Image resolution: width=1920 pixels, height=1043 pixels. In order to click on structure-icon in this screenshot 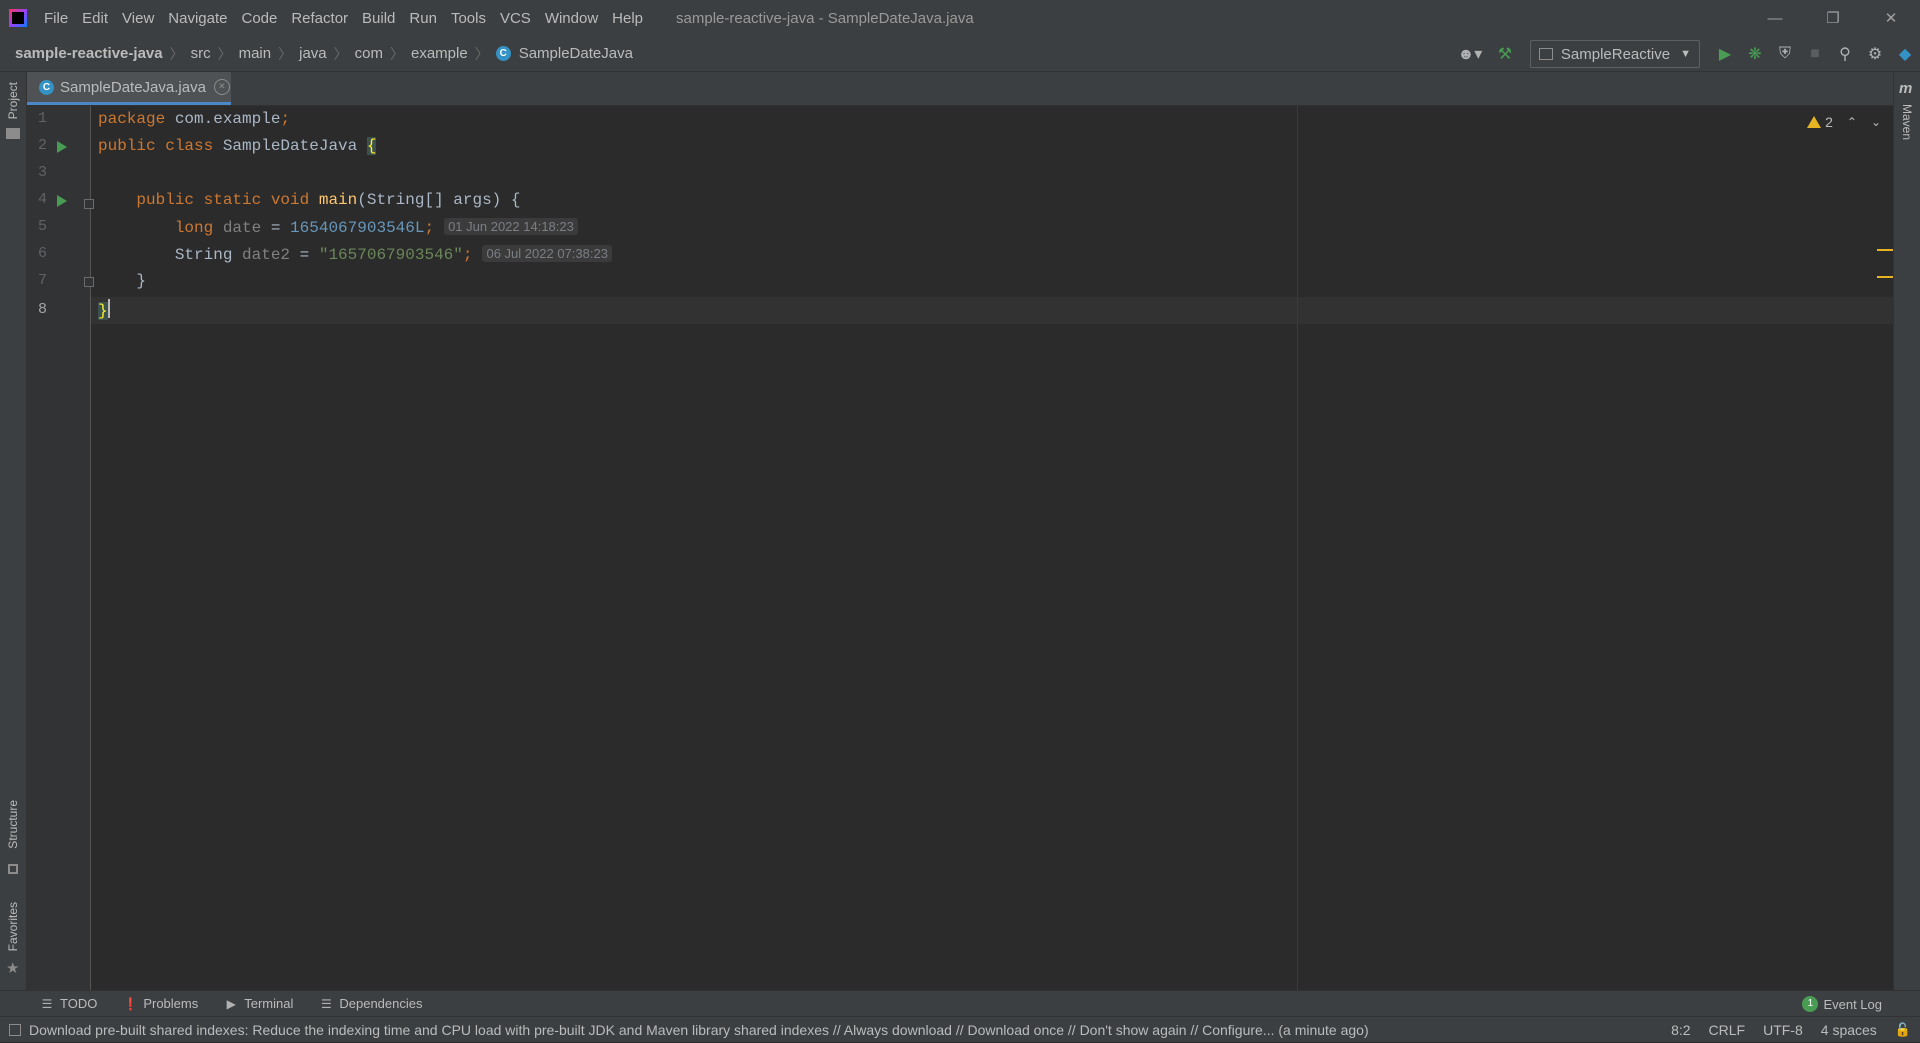, I will do `click(13, 869)`.